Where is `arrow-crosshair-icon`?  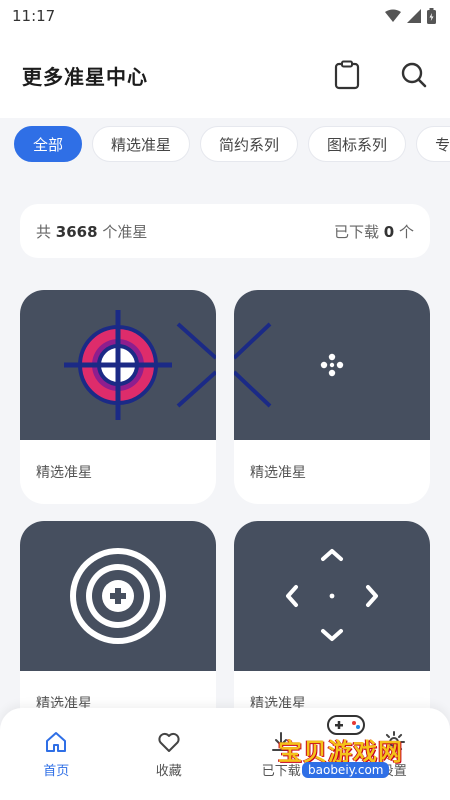
arrow-crosshair-icon is located at coordinates (332, 595).